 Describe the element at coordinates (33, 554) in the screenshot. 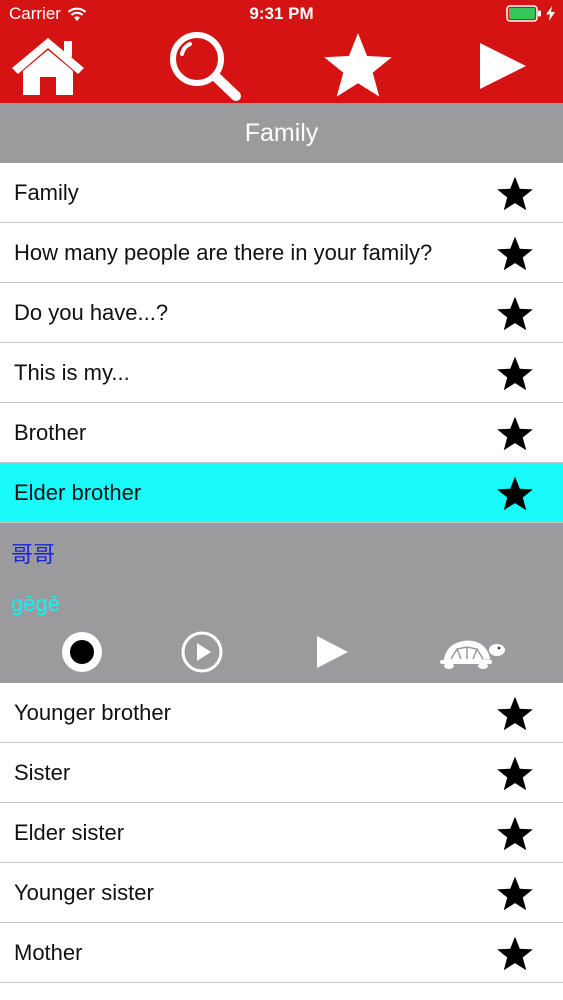

I see `hanzi-text: 哥哥` at that location.